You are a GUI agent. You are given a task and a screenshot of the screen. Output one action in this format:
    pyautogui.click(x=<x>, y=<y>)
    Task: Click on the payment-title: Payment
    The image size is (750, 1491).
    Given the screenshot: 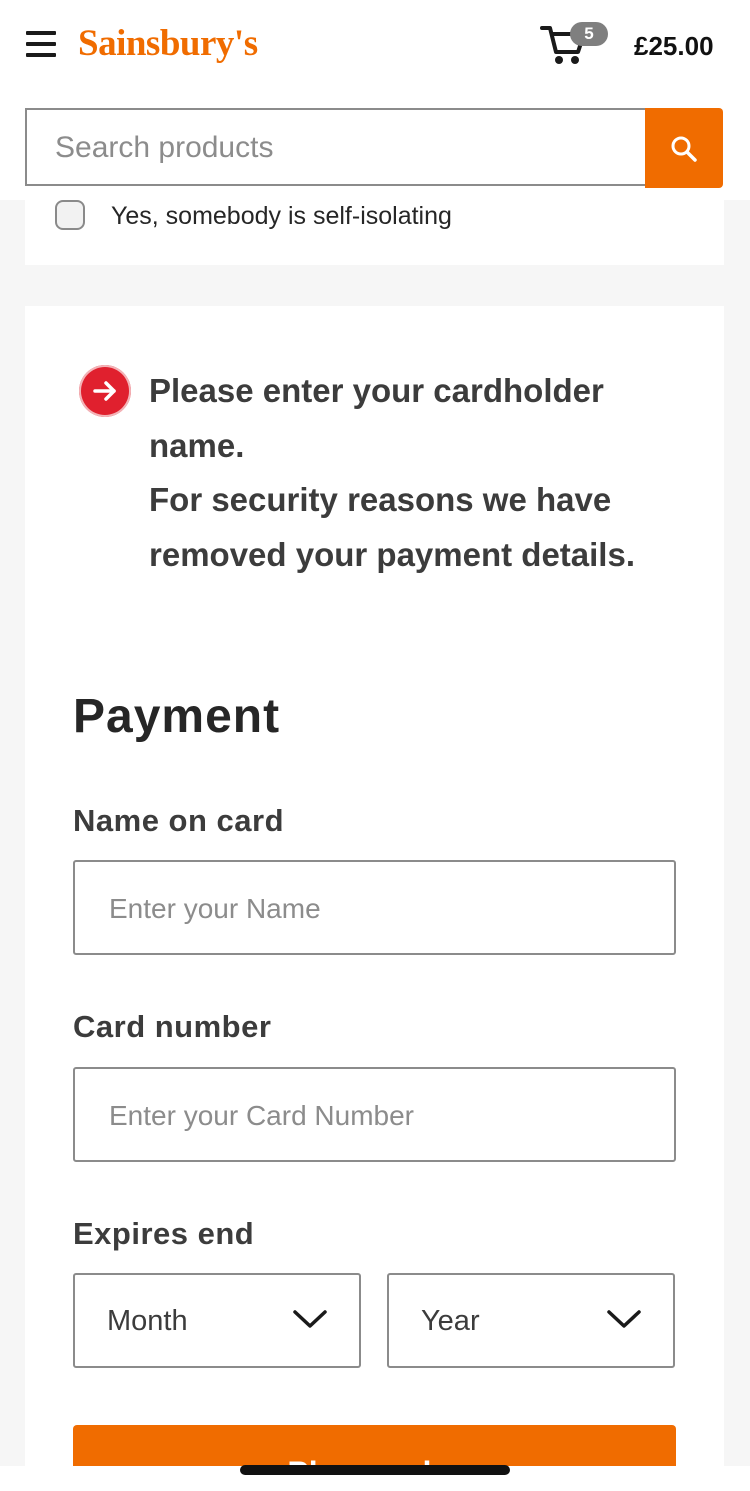 What is the action you would take?
    pyautogui.click(x=177, y=716)
    